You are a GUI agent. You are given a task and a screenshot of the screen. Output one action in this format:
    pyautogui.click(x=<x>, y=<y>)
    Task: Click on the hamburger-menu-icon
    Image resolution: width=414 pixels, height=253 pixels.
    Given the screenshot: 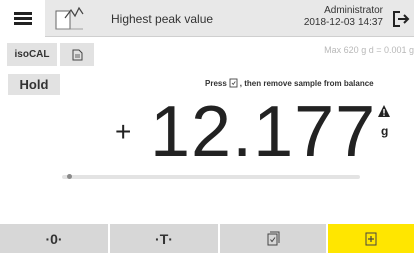 What is the action you would take?
    pyautogui.click(x=22, y=18)
    